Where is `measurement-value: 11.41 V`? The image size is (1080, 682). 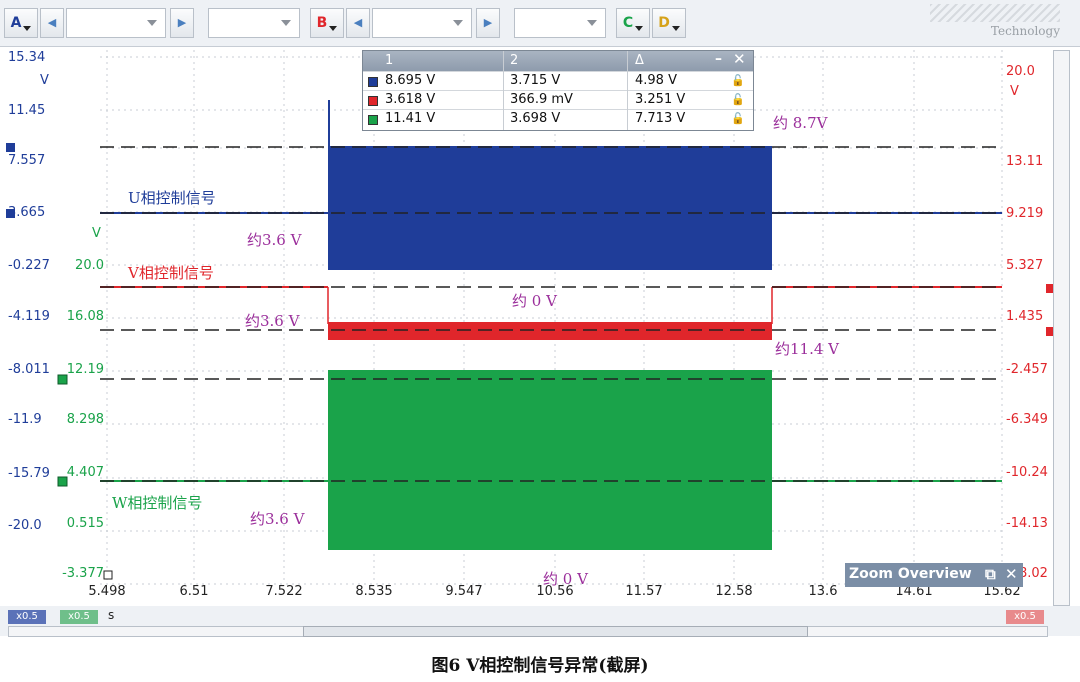 measurement-value: 11.41 V is located at coordinates (410, 118).